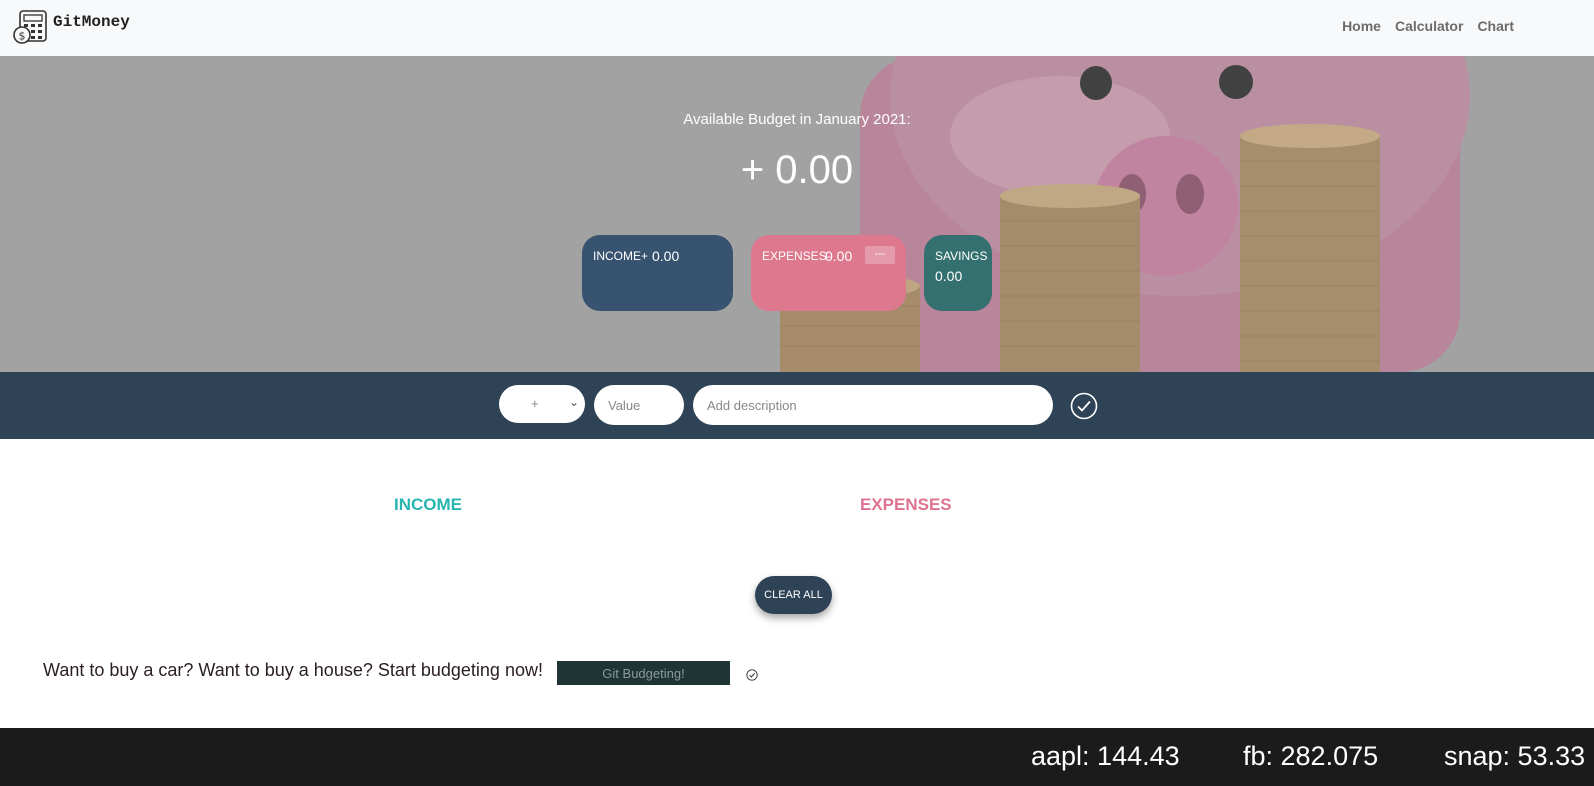 This screenshot has width=1594, height=786. I want to click on income-label: INCOME, so click(617, 256).